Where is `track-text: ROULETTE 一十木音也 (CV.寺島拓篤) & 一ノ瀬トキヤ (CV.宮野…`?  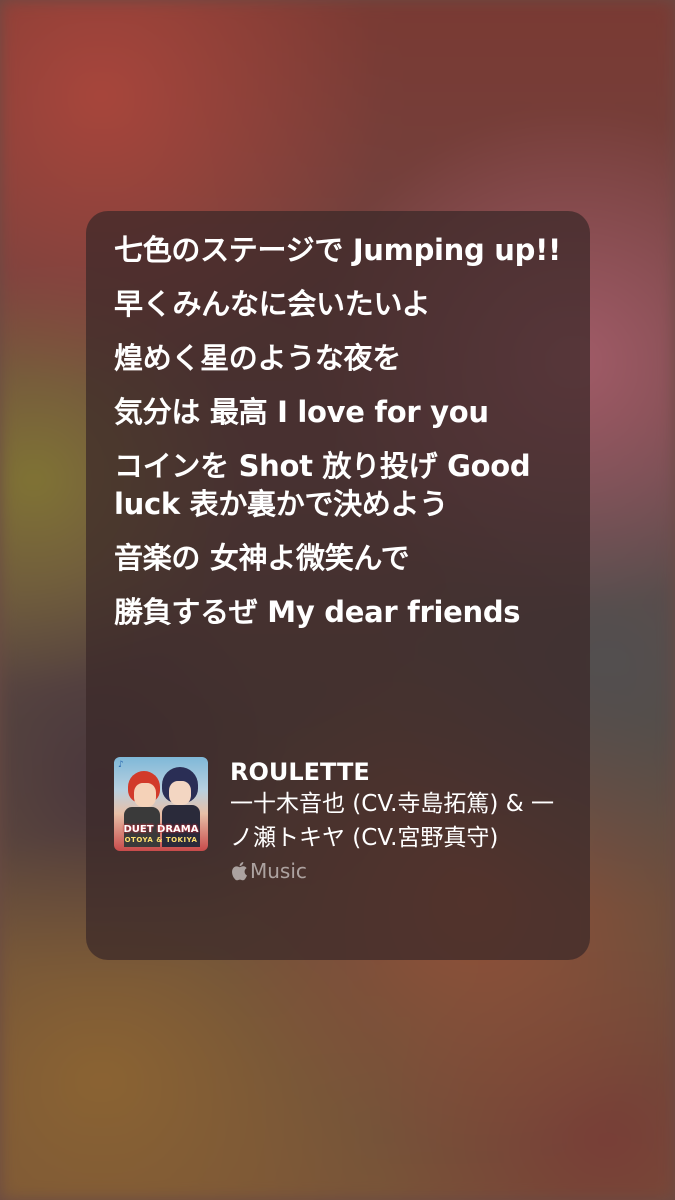
track-text: ROULETTE 一十木音也 (CV.寺島拓篤) & 一ノ瀬トキヤ (CV.宮野… is located at coordinates (400, 820).